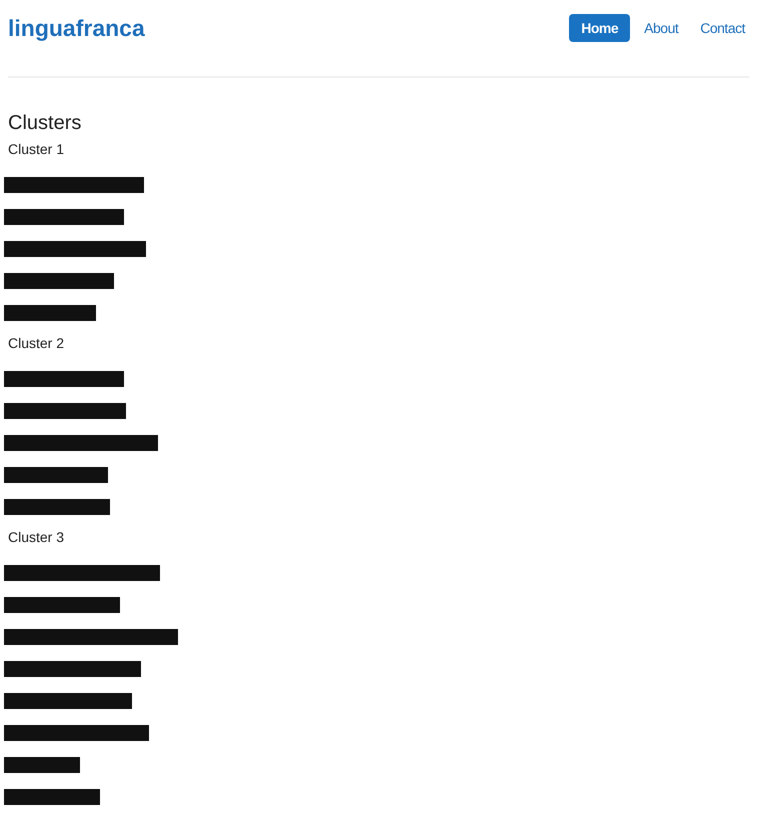 The width and height of the screenshot is (757, 818). I want to click on page-heading: Clusters, so click(45, 123).